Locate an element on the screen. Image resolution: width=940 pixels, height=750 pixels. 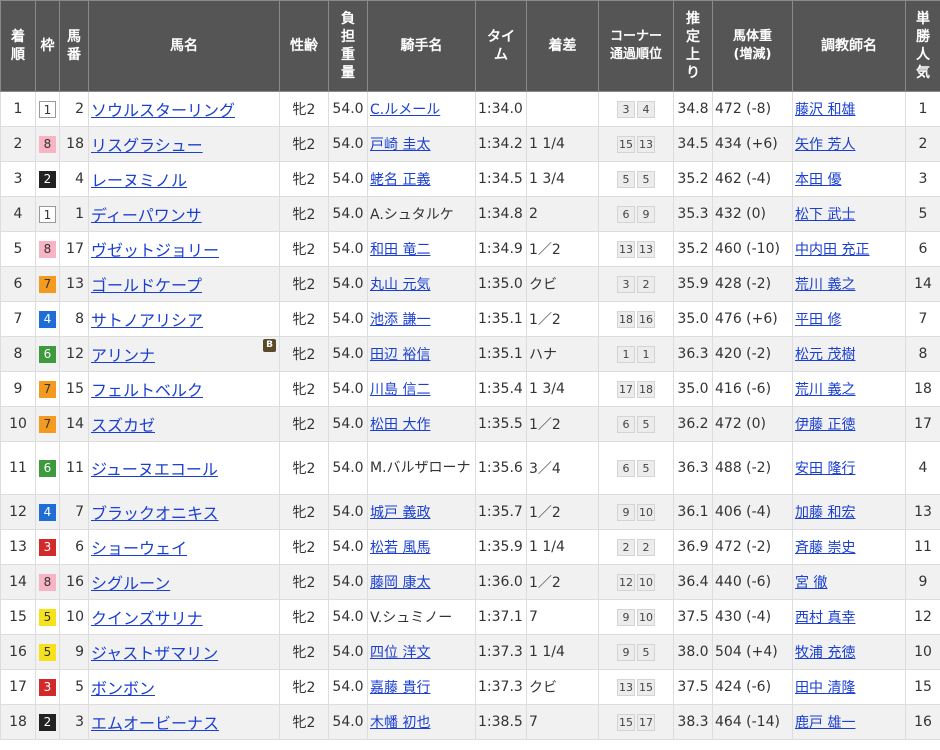
trainer-link: 本田 優 is located at coordinates (818, 180).